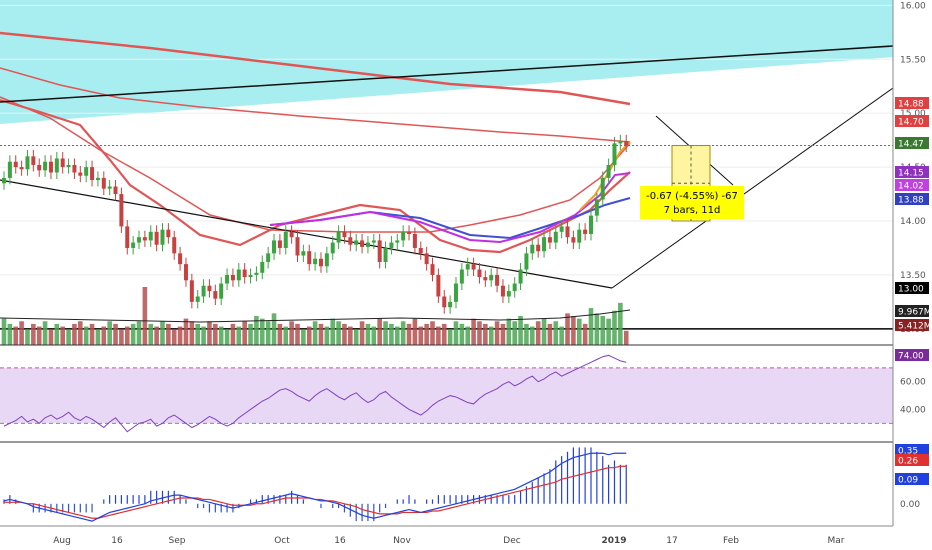 The width and height of the screenshot is (932, 550). I want to click on price-tag-text: 14.02, so click(911, 187).